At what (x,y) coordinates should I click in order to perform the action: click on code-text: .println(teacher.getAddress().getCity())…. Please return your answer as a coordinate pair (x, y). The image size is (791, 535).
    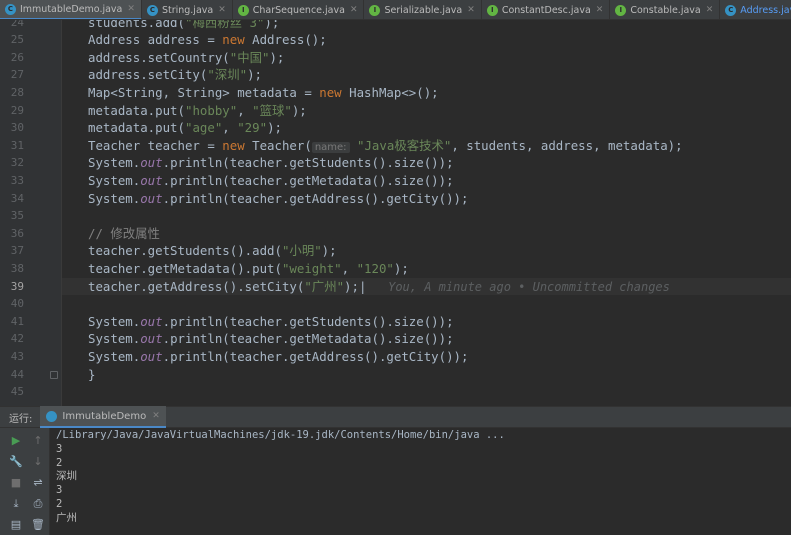
    Looking at the image, I should click on (315, 198).